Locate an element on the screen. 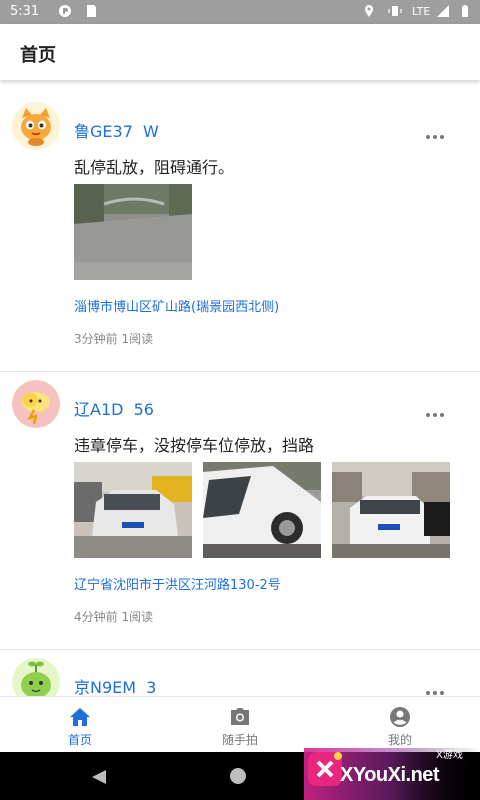 The width and height of the screenshot is (480, 800). cat-avatar-icon is located at coordinates (36, 126).